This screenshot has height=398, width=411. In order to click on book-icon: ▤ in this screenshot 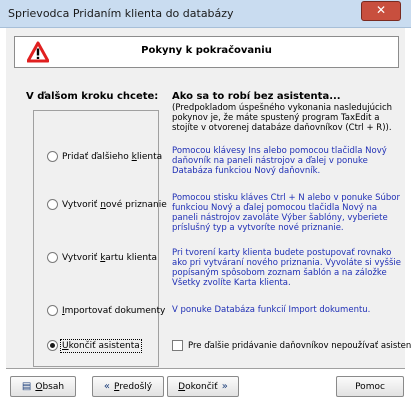, I will do `click(26, 386)`.